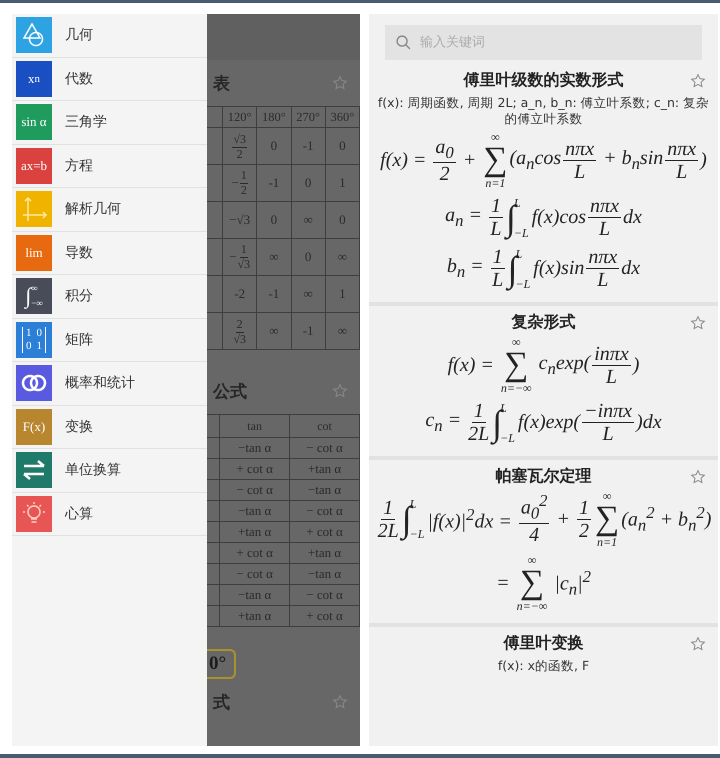 The width and height of the screenshot is (720, 758). What do you see at coordinates (543, 80) in the screenshot?
I see `section-title: 傅里叶级数的实数形式` at bounding box center [543, 80].